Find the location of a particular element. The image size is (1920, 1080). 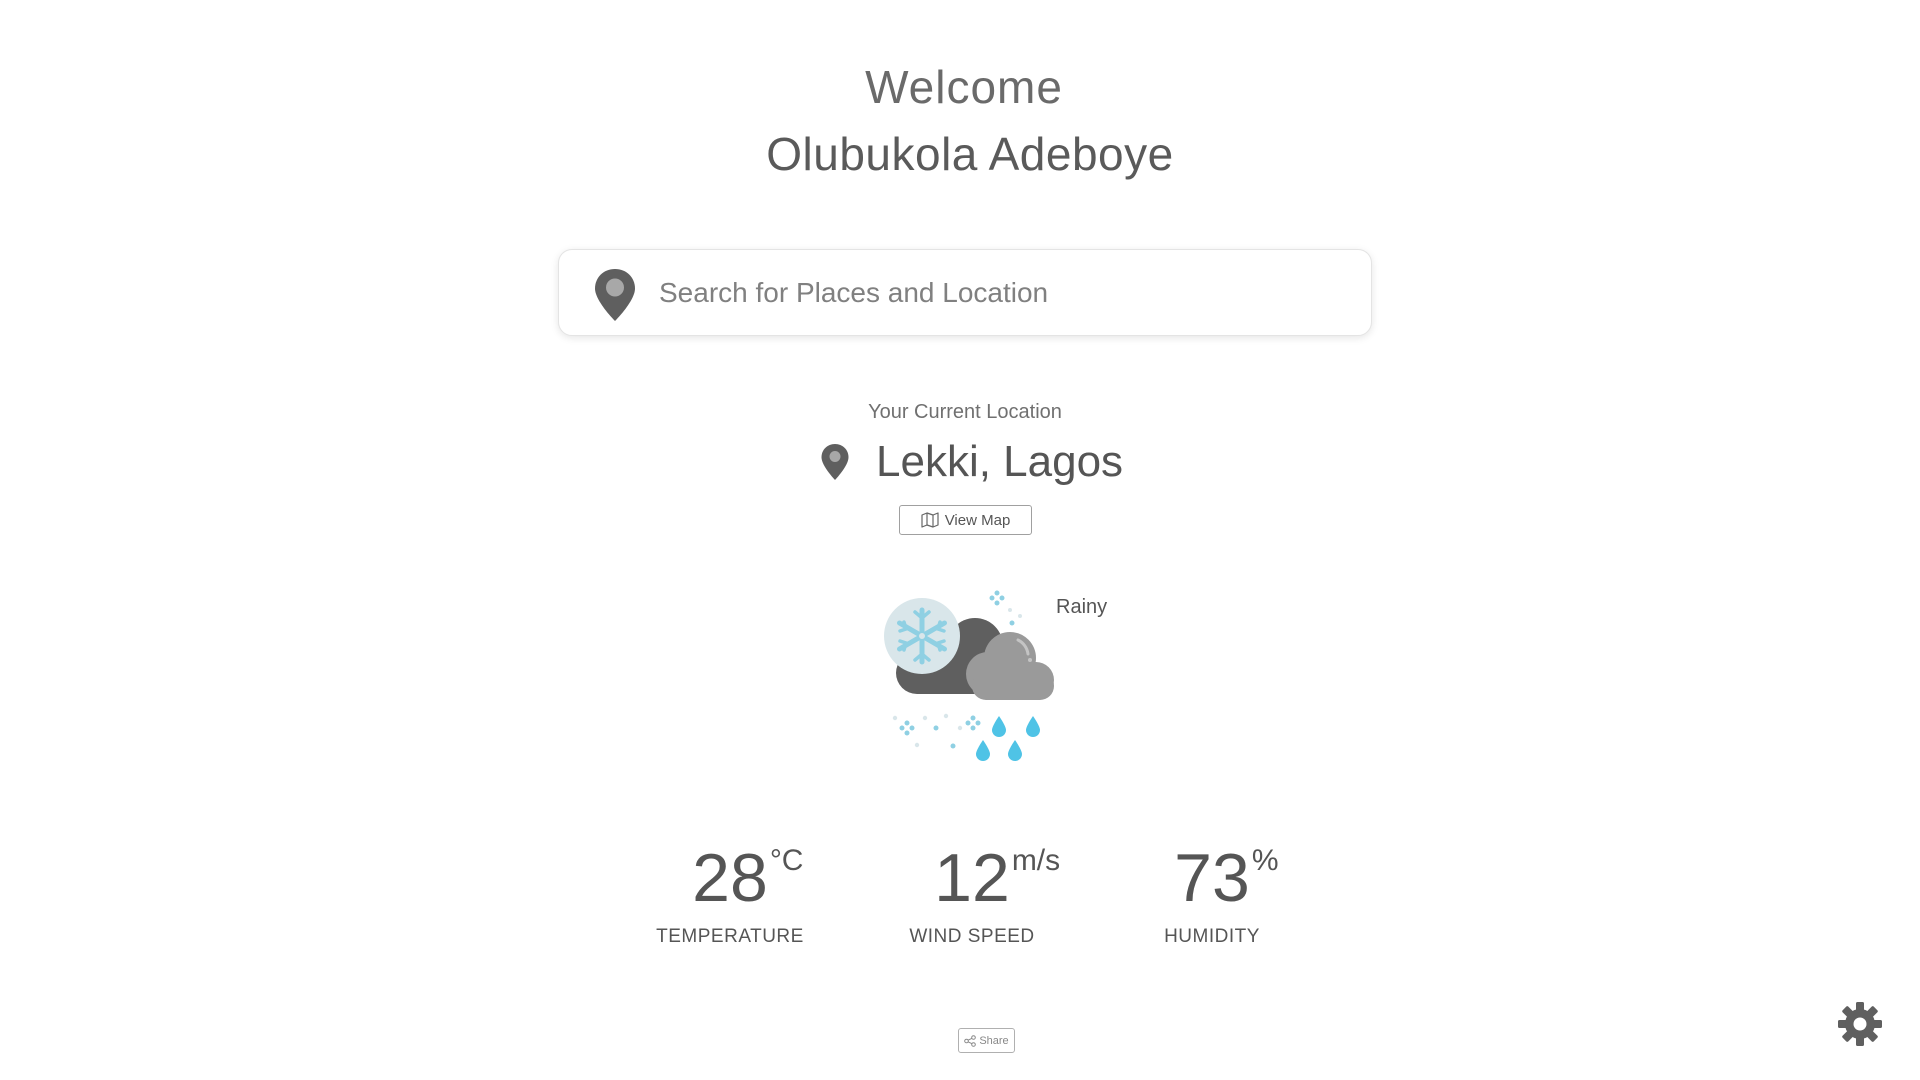

wind-speed-stat: 12 m/s WIND SPEED is located at coordinates (972, 894).